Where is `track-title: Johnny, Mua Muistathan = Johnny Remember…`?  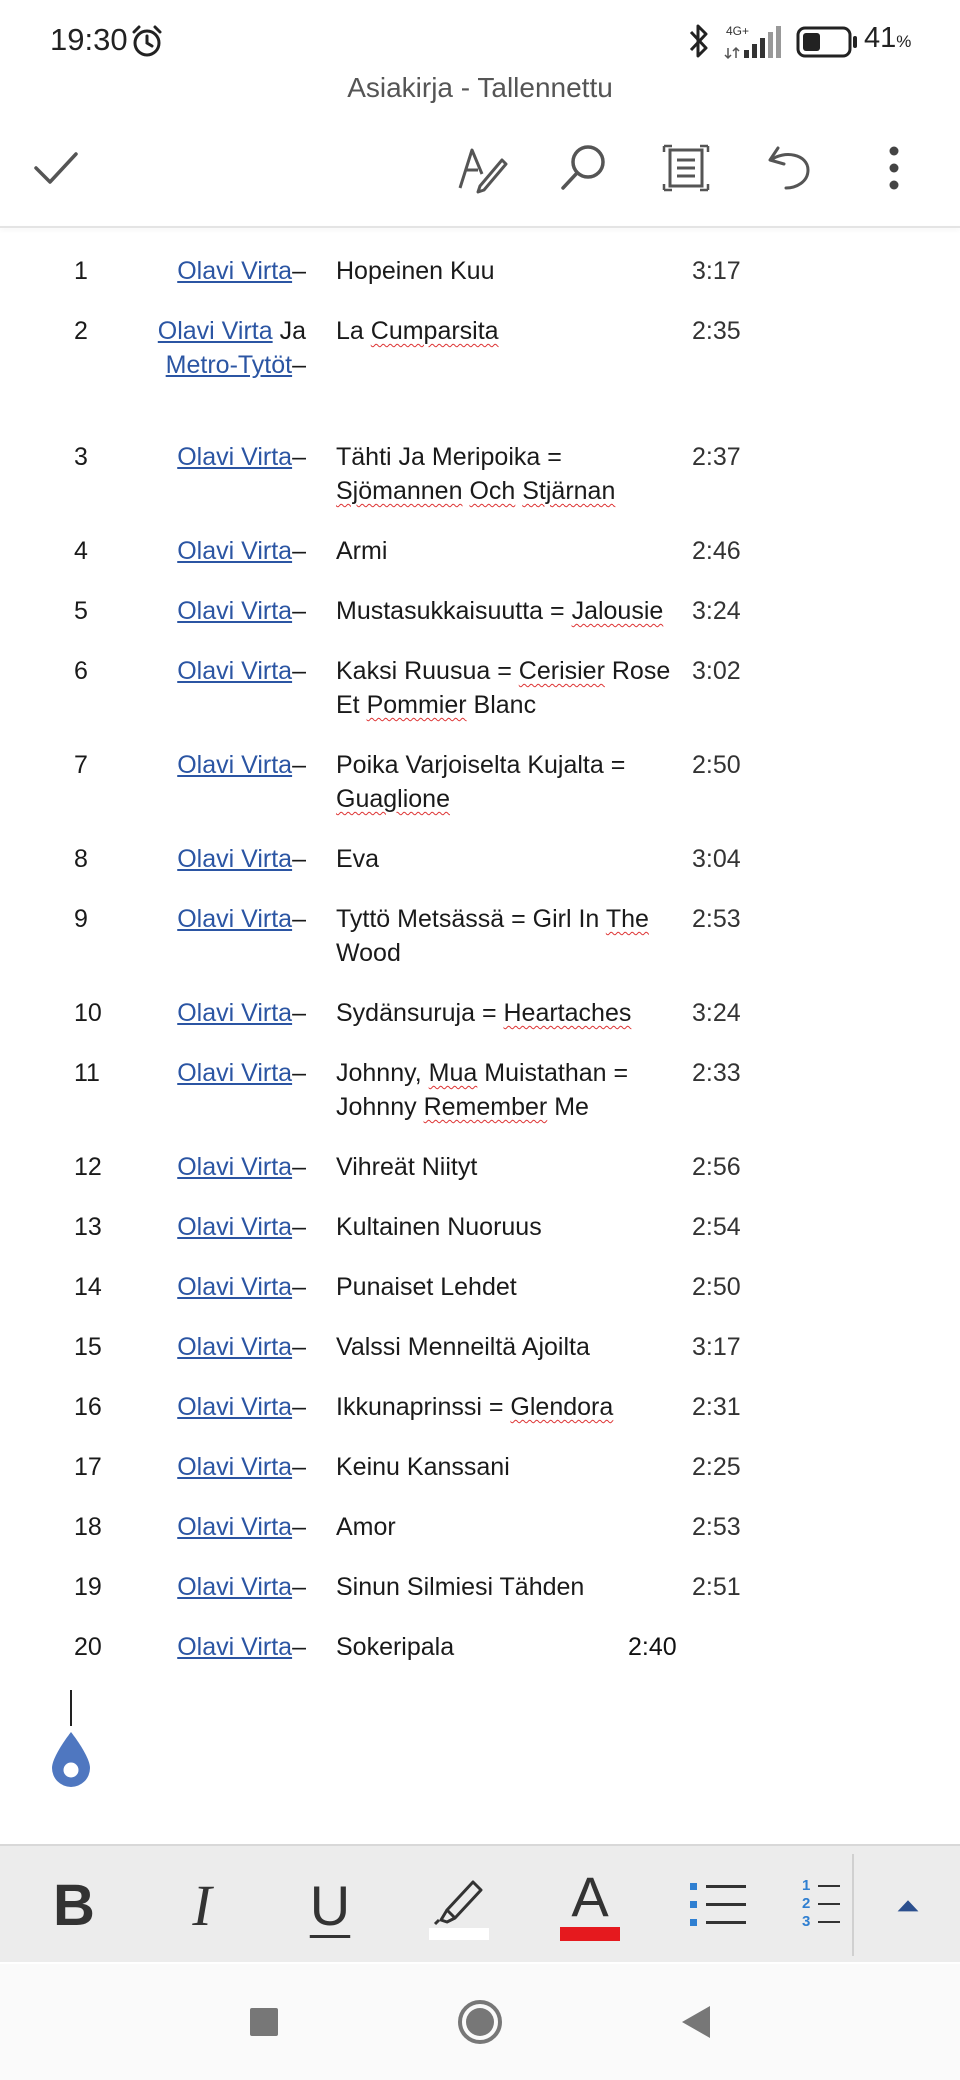
track-title: Johnny, Mua Muistathan = Johnny Remember… is located at coordinates (482, 1090).